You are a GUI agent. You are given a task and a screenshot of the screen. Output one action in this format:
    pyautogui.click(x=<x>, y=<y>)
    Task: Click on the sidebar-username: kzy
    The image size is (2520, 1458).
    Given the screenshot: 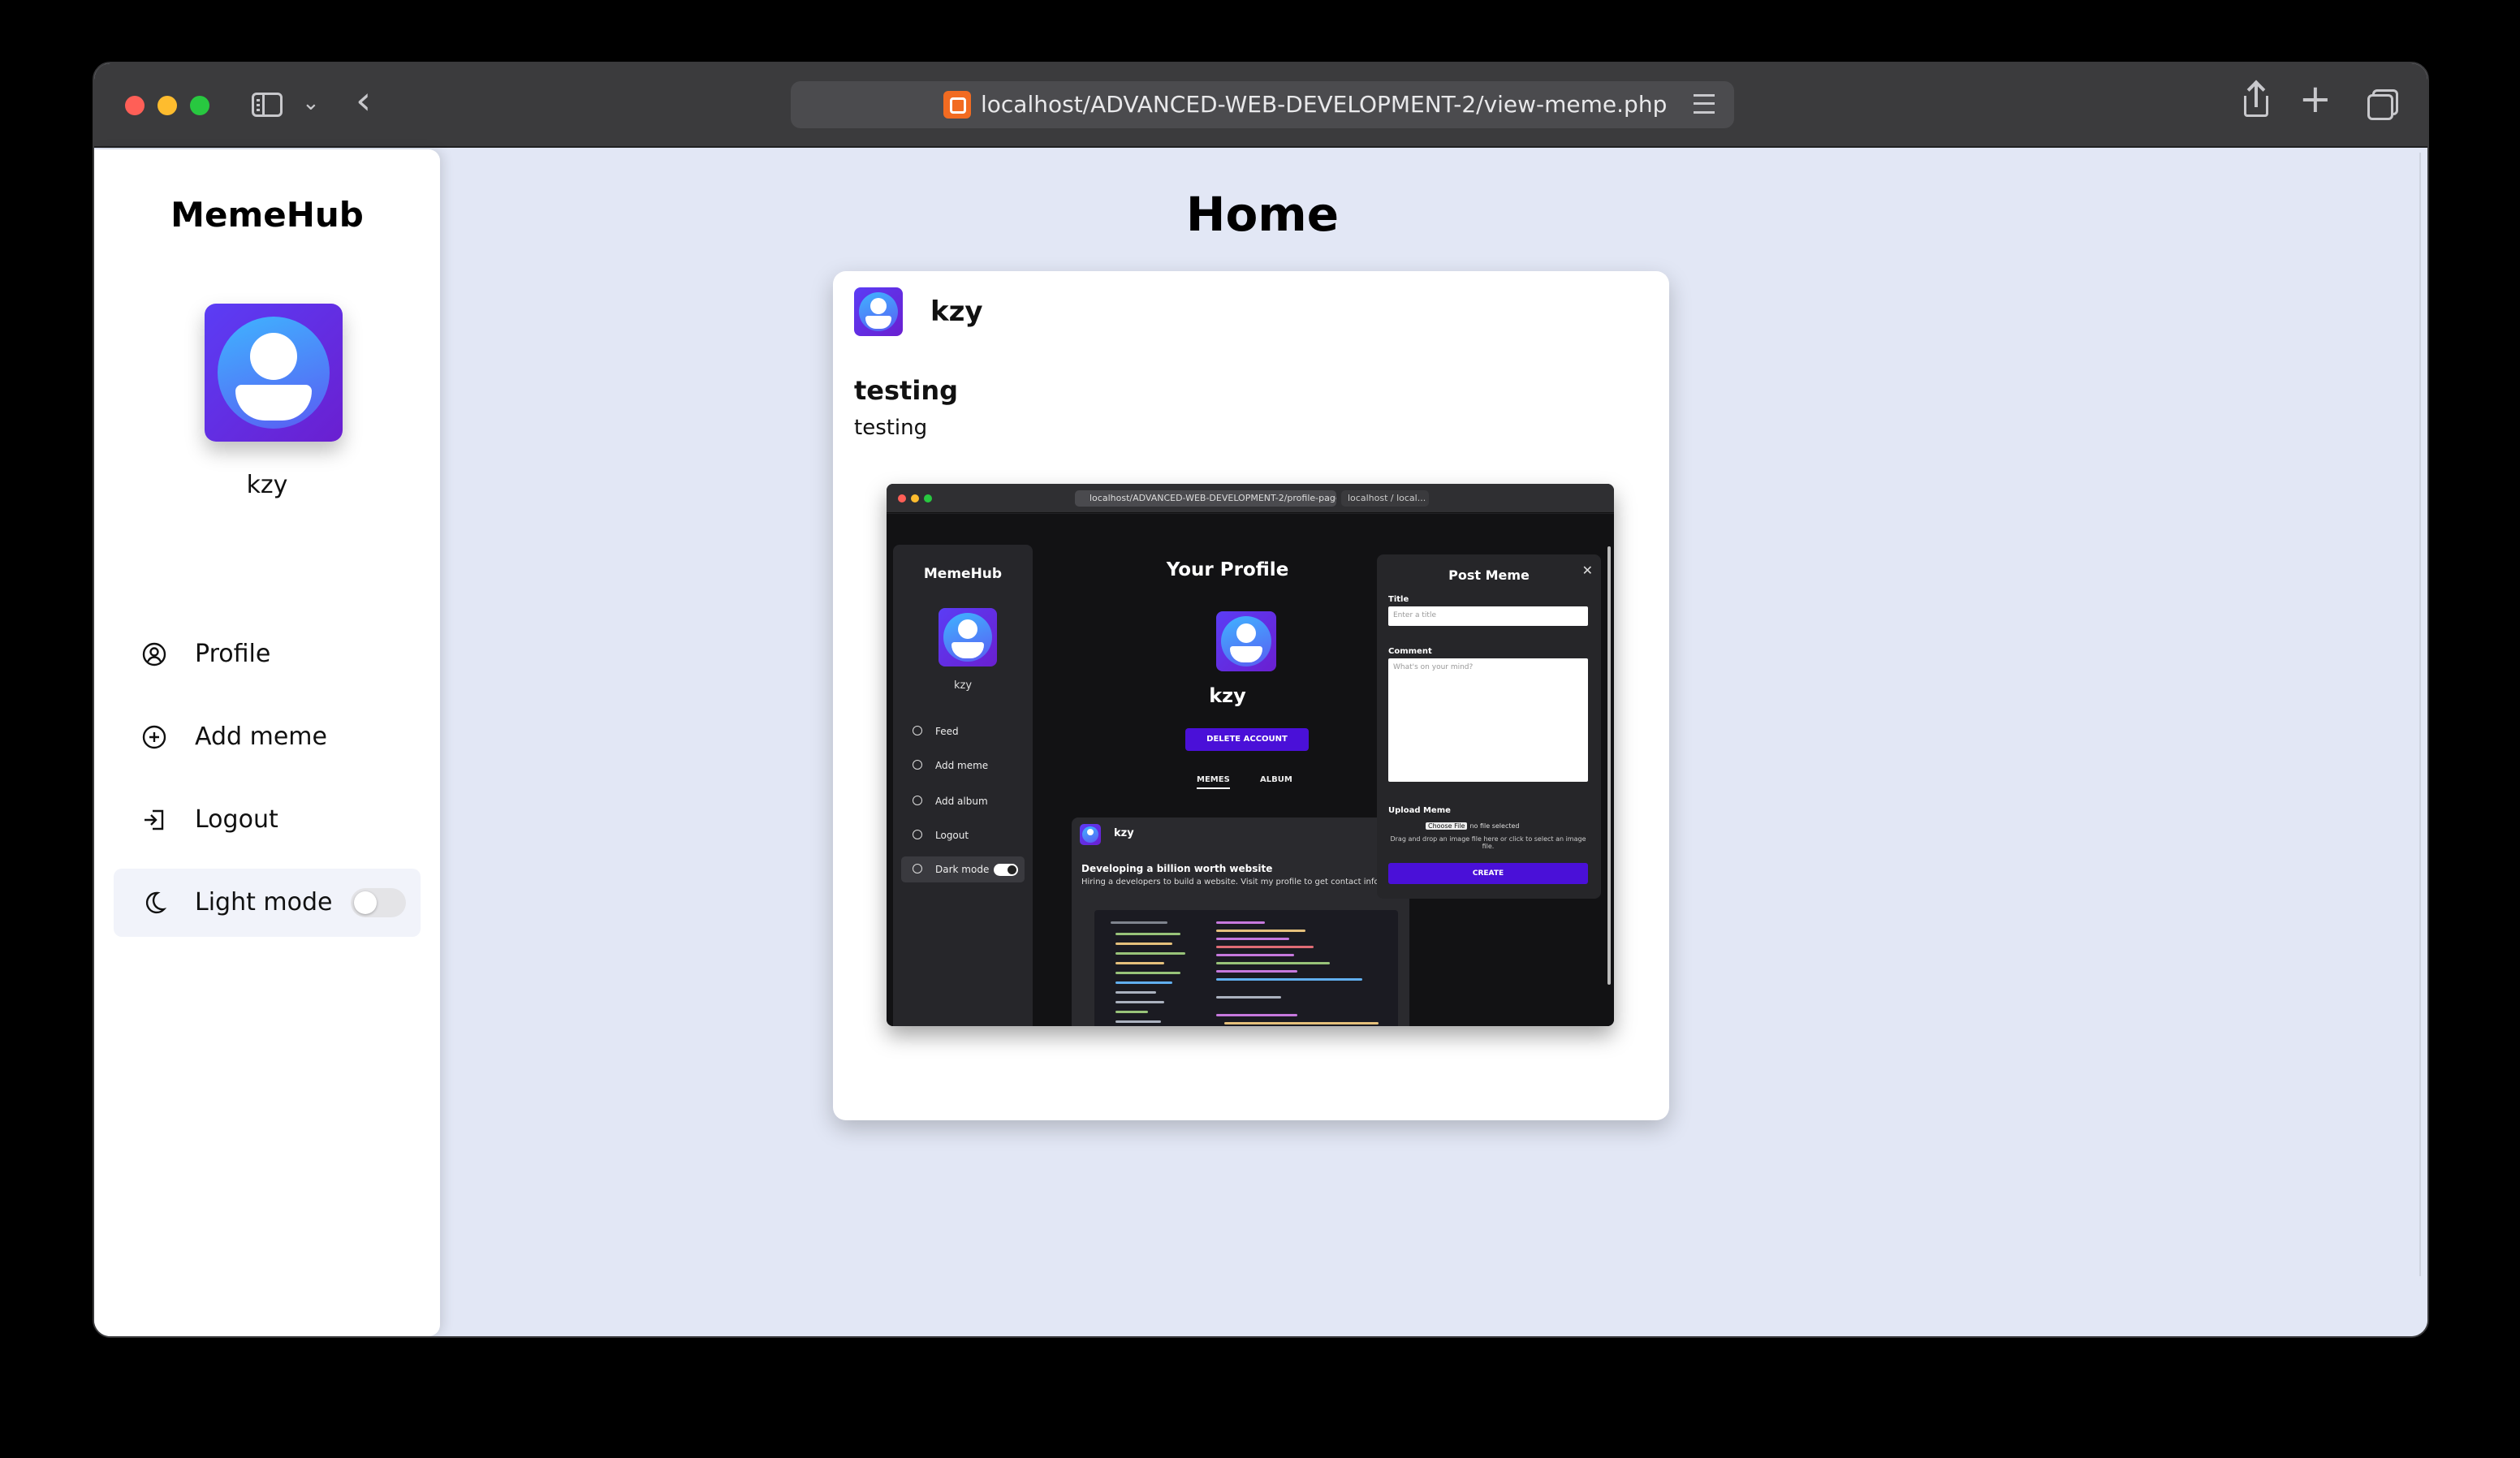 What is the action you would take?
    pyautogui.click(x=267, y=485)
    